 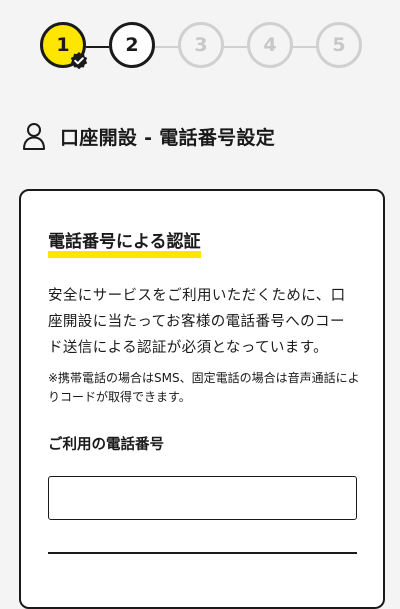 I want to click on step-number: 5, so click(x=339, y=45).